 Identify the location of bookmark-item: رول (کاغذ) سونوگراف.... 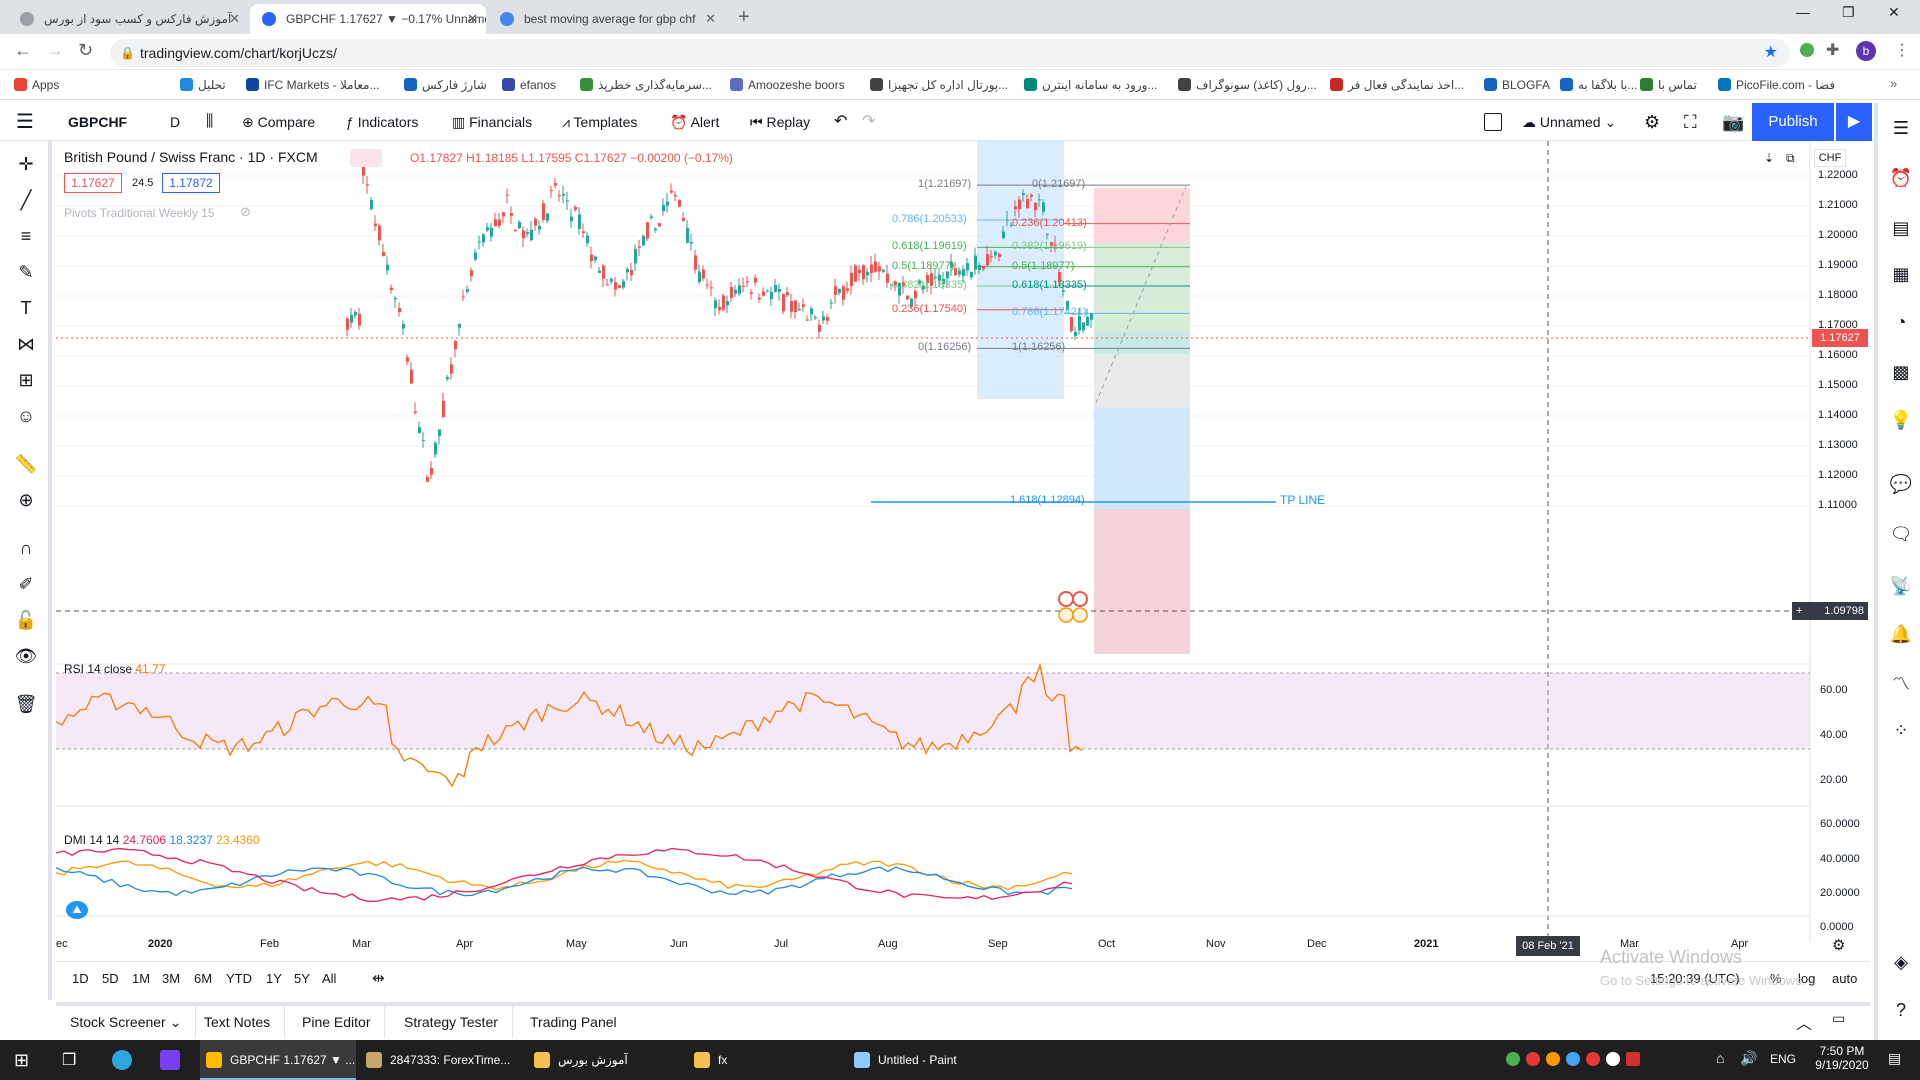
(1247, 85).